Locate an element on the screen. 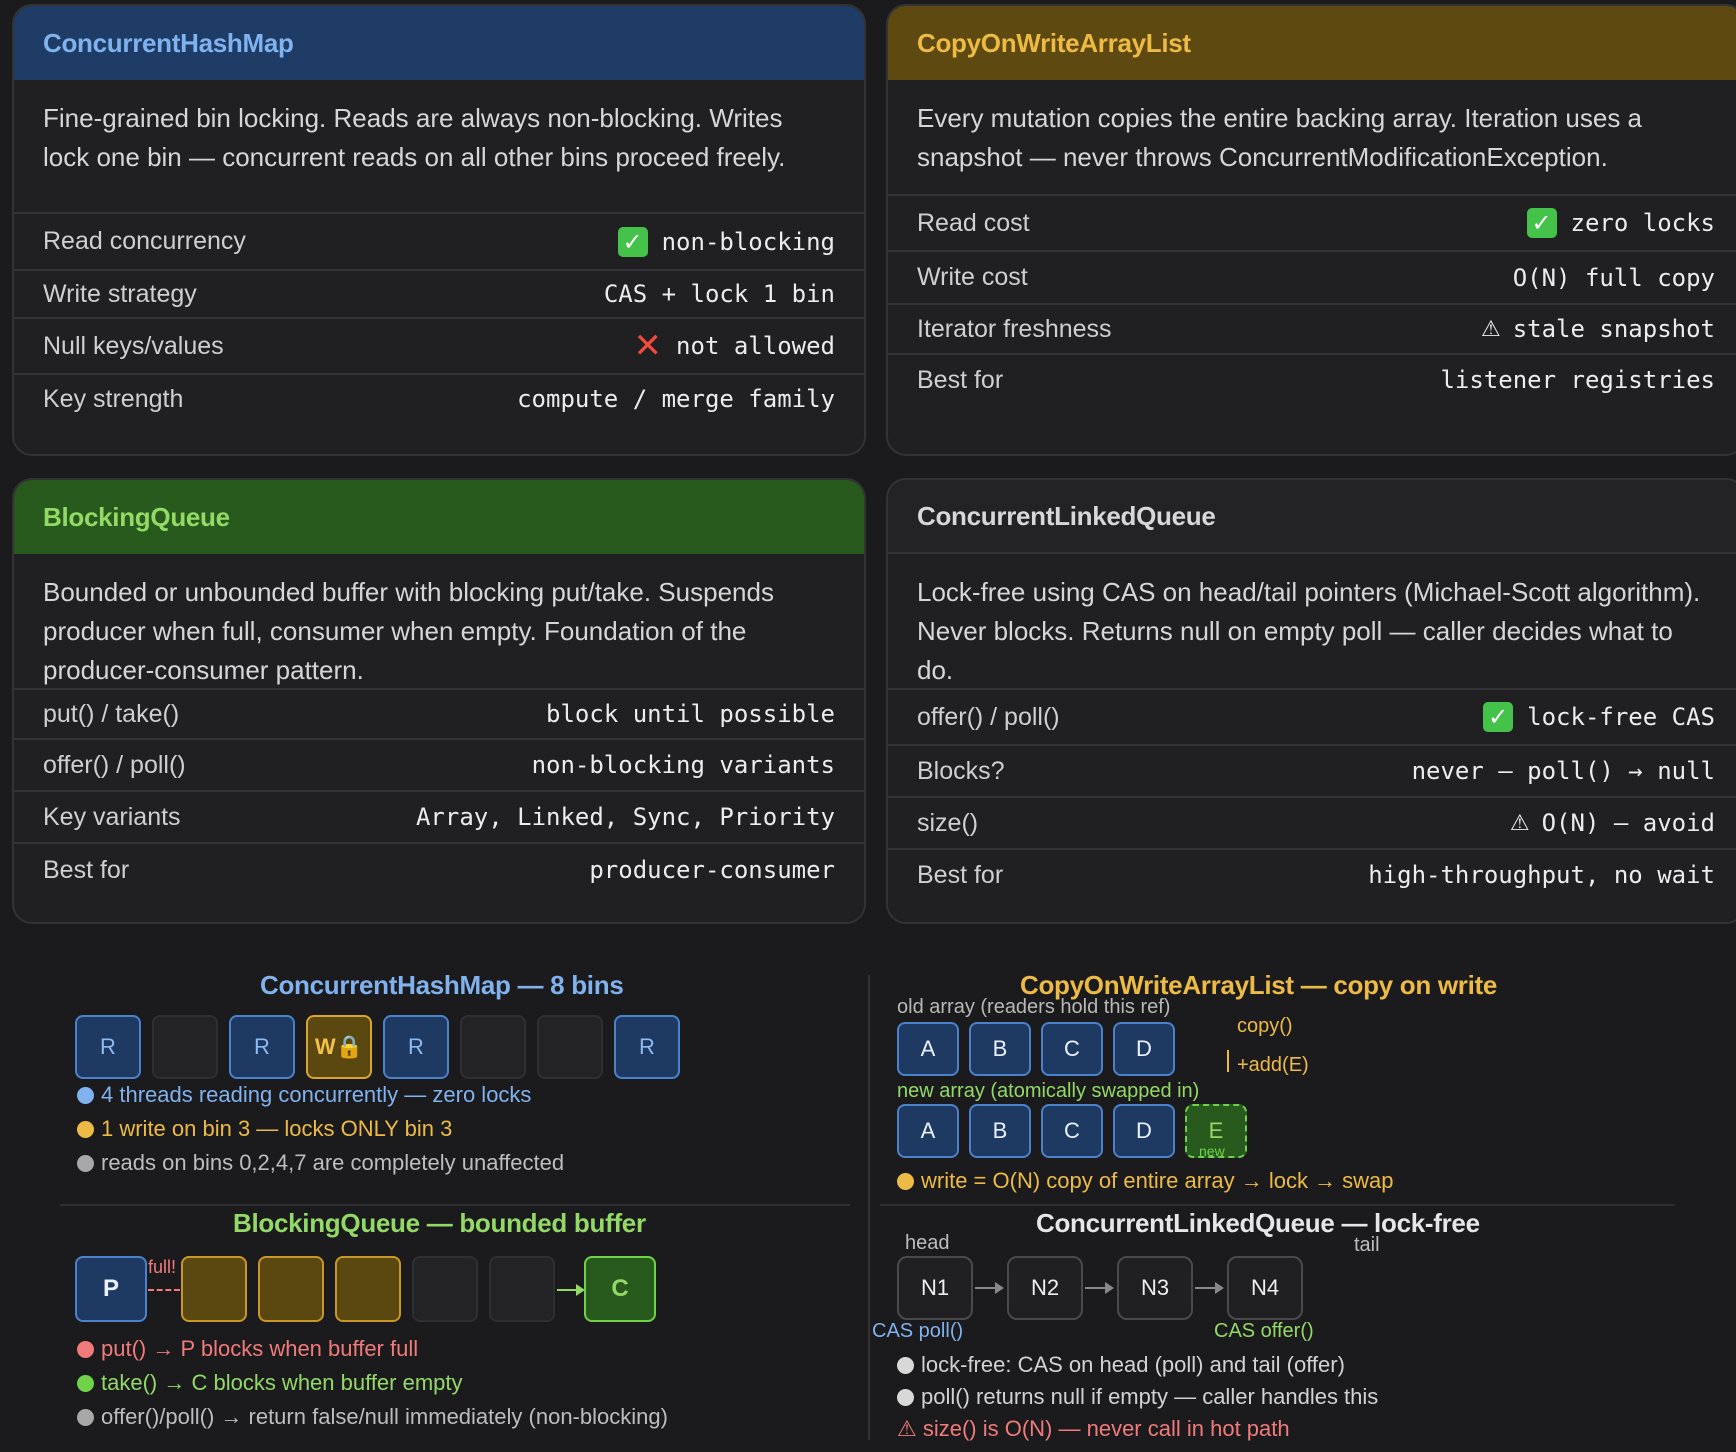  horizontal-divider is located at coordinates (455, 1205).